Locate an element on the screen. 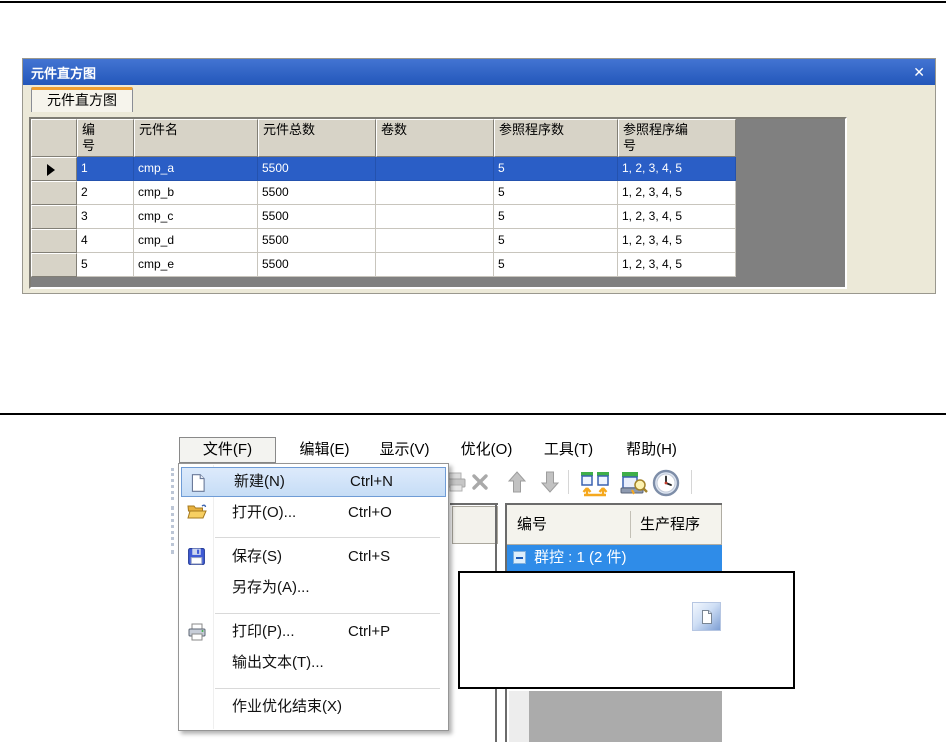 The width and height of the screenshot is (946, 742). table-row: 2 cmp_b 5500 5 1, 2, 3, 4, 5 is located at coordinates (438, 193).